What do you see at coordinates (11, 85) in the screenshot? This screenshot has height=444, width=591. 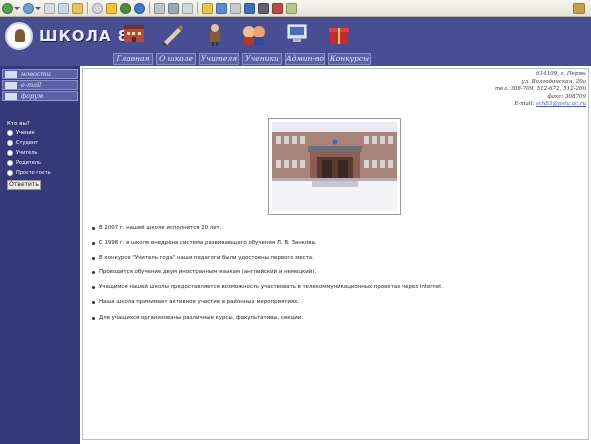 I see `envelope-icon` at bounding box center [11, 85].